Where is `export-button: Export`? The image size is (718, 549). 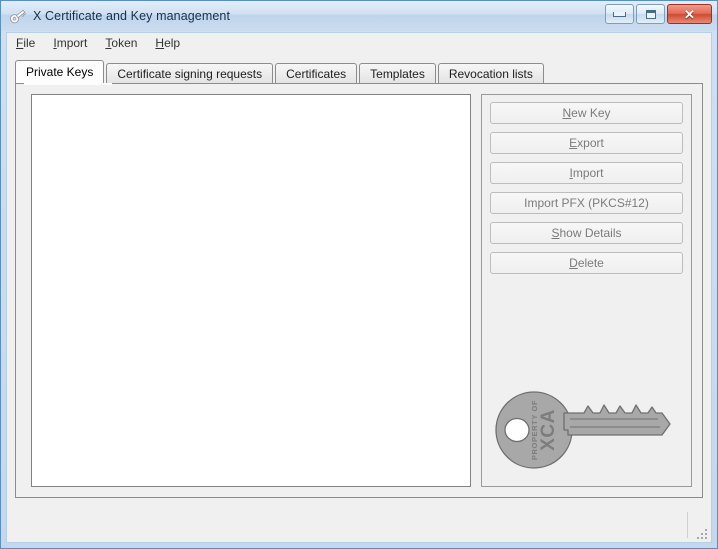
export-button: Export is located at coordinates (586, 143).